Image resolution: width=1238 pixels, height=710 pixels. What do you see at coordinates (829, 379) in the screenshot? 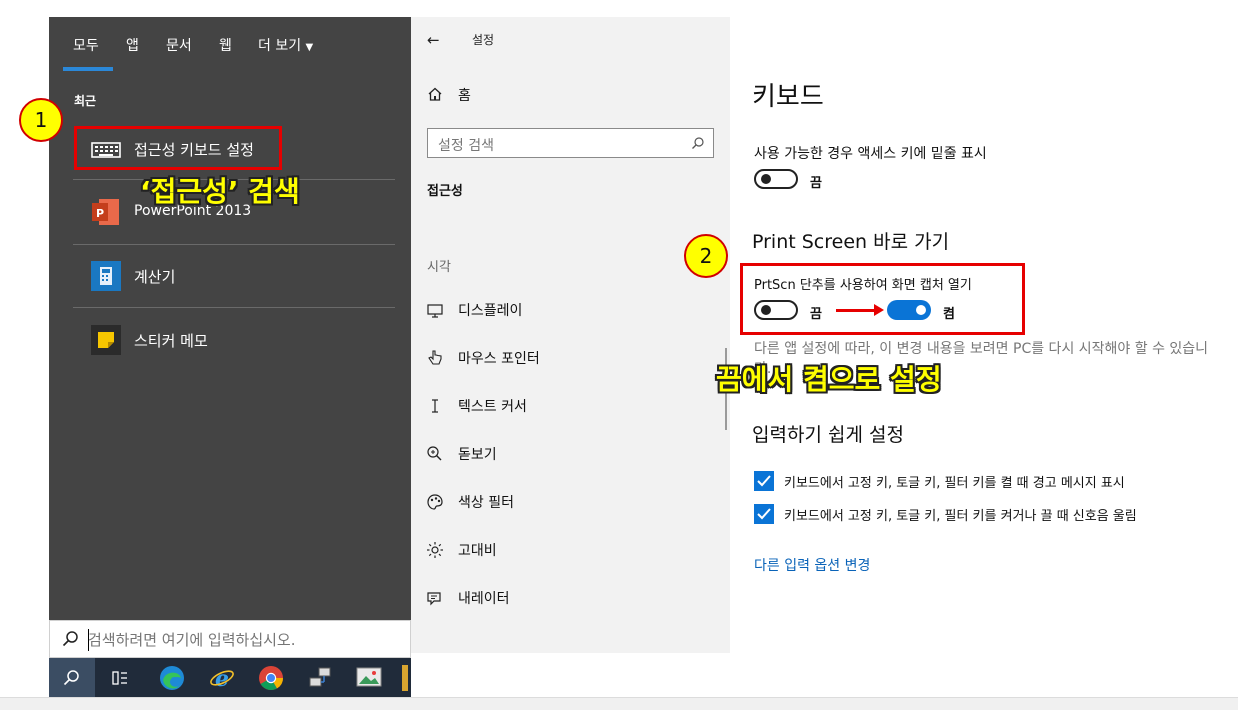
I see `annotation-toggle-note: 끔에서 켬으로 설정` at bounding box center [829, 379].